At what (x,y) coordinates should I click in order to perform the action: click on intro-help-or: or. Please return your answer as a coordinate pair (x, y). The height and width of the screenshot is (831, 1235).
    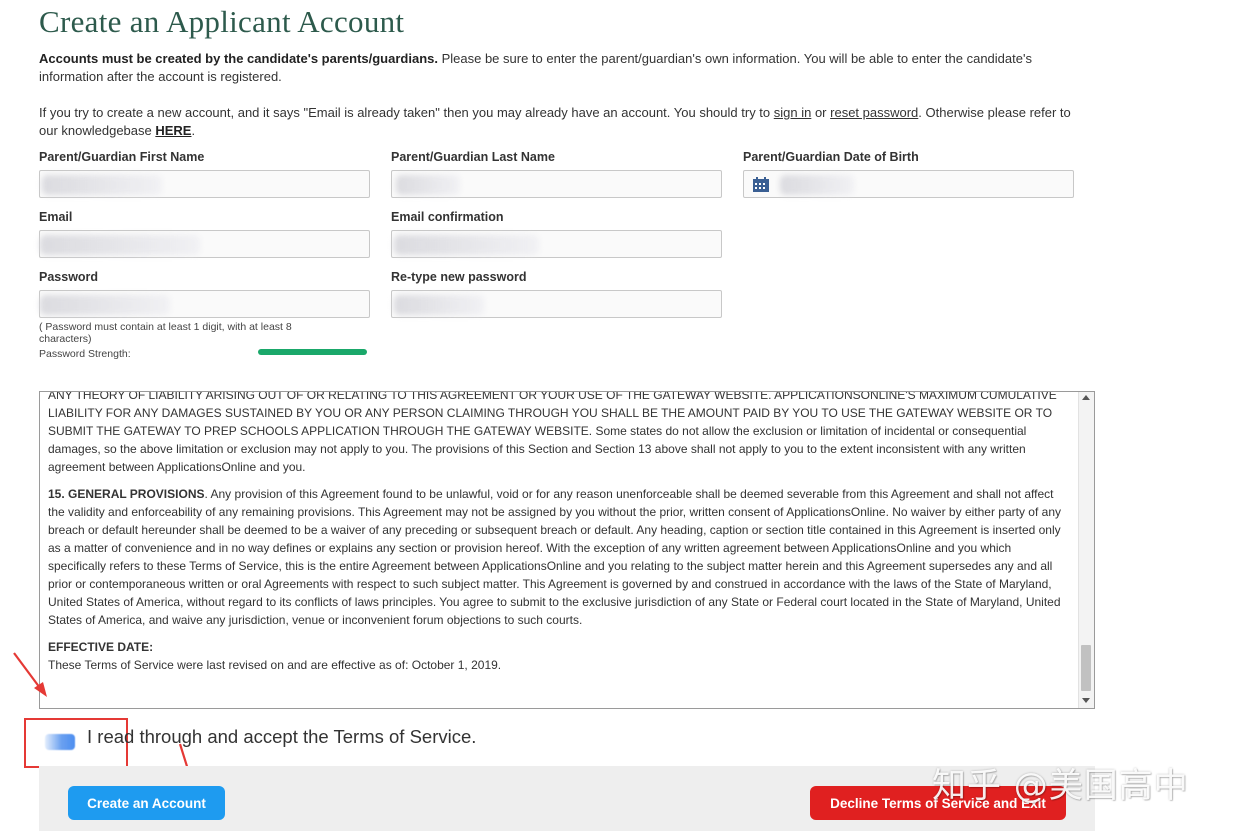
    Looking at the image, I should click on (821, 112).